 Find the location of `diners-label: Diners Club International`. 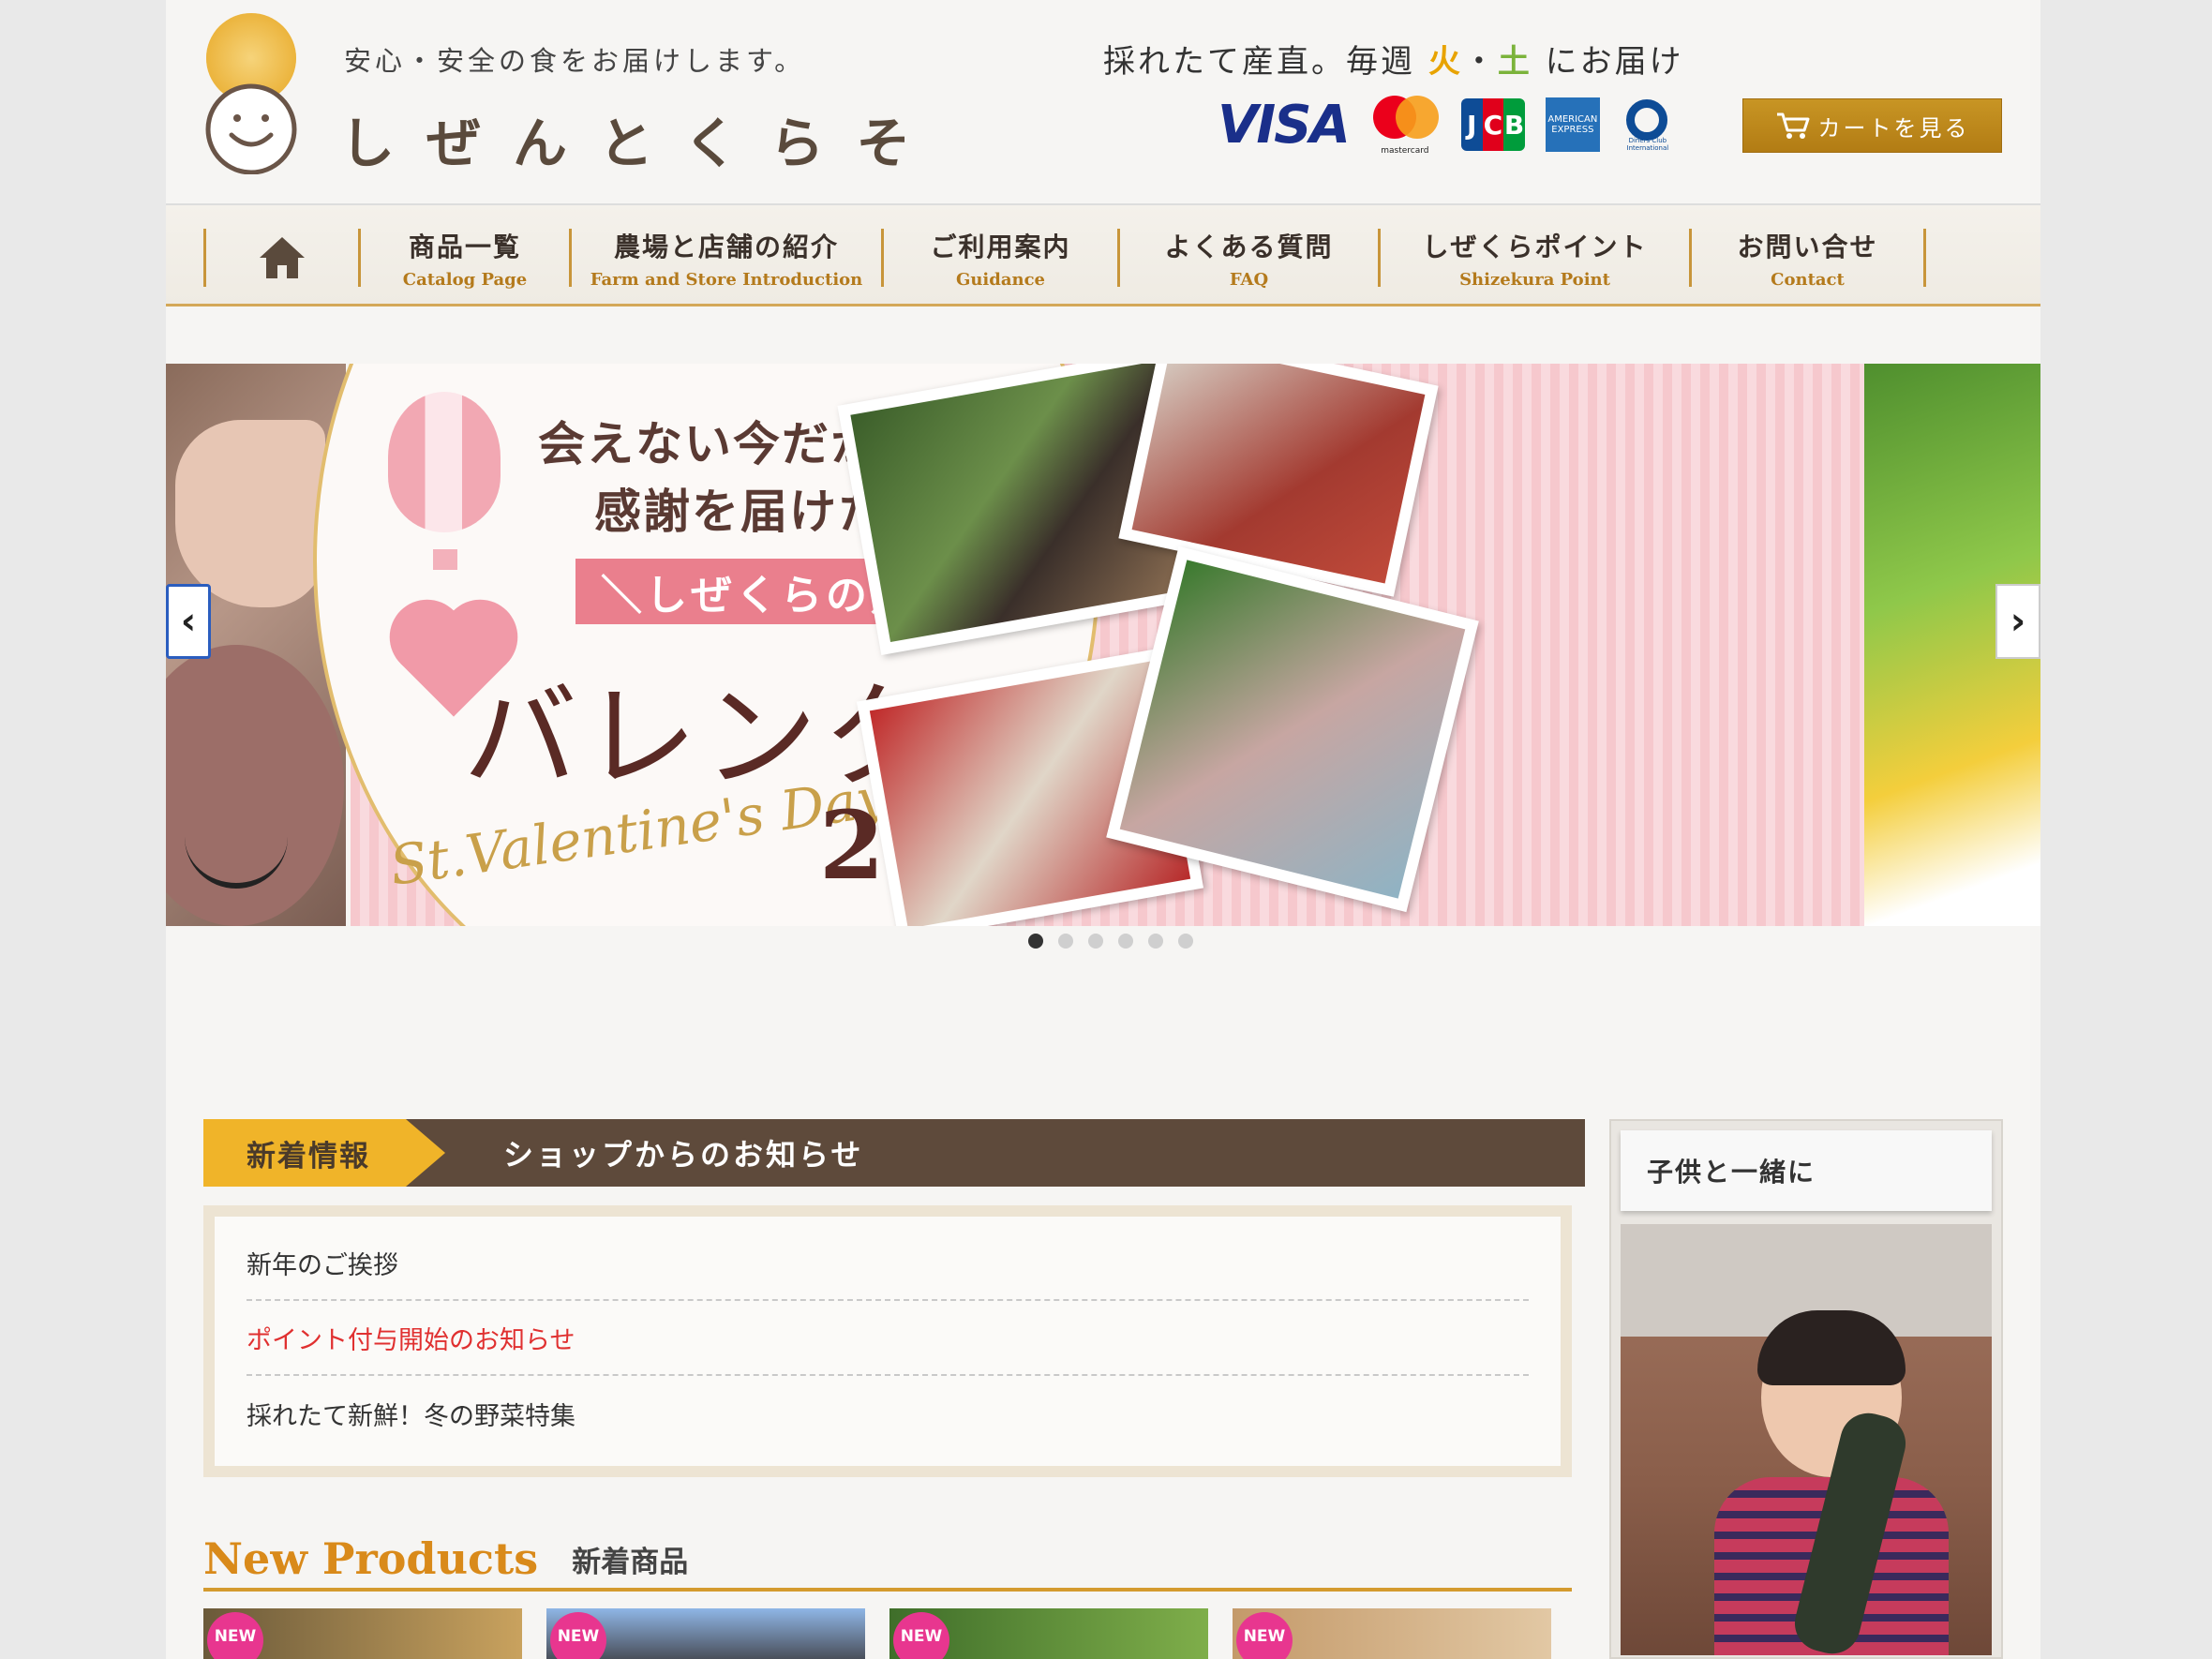

diners-label: Diners Club International is located at coordinates (1647, 144).